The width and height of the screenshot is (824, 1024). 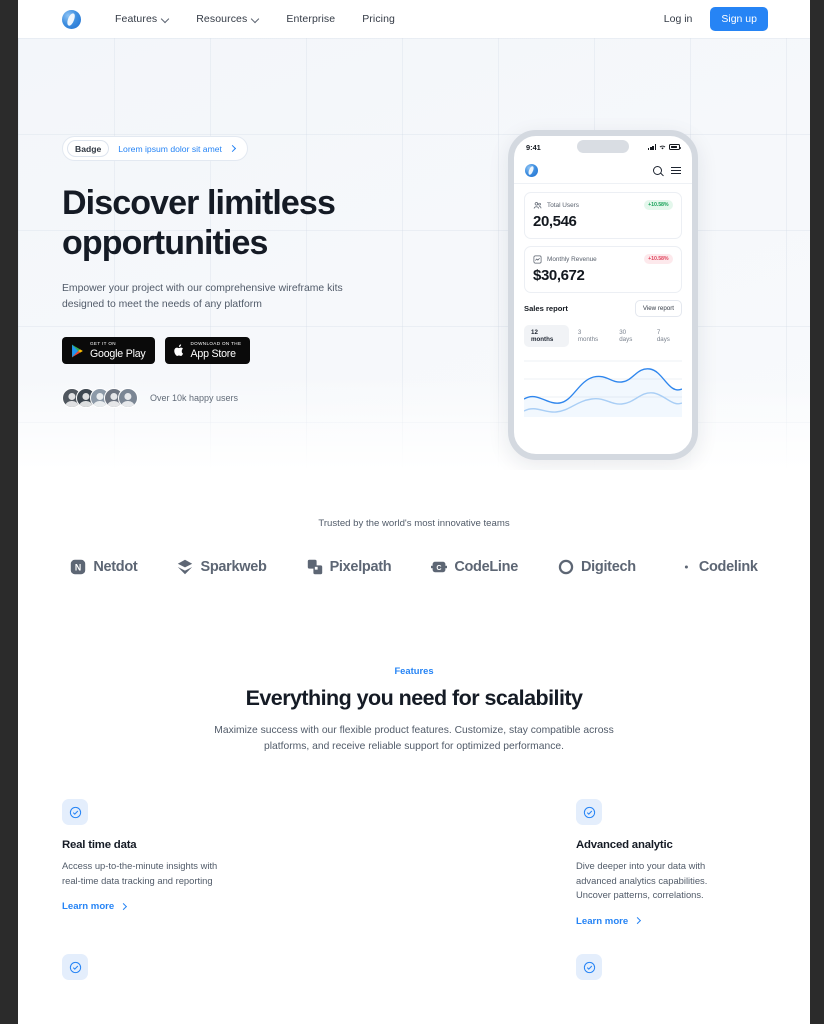 I want to click on nav-item-label: Pricing, so click(x=378, y=19).